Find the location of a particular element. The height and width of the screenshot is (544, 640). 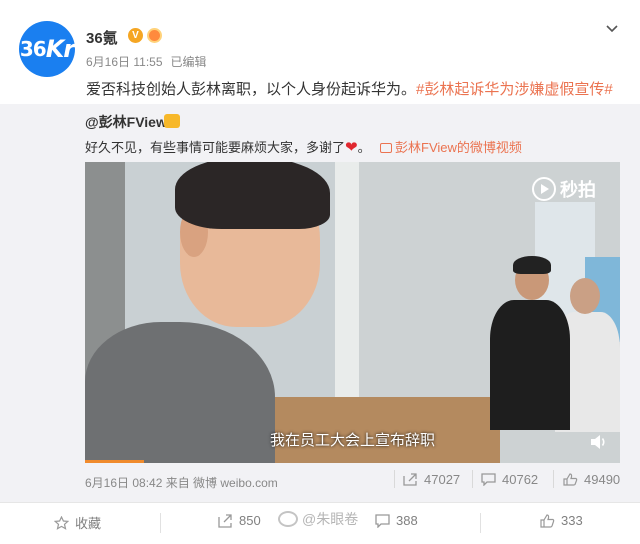

author-avatar: 36 Kr is located at coordinates (47, 49).